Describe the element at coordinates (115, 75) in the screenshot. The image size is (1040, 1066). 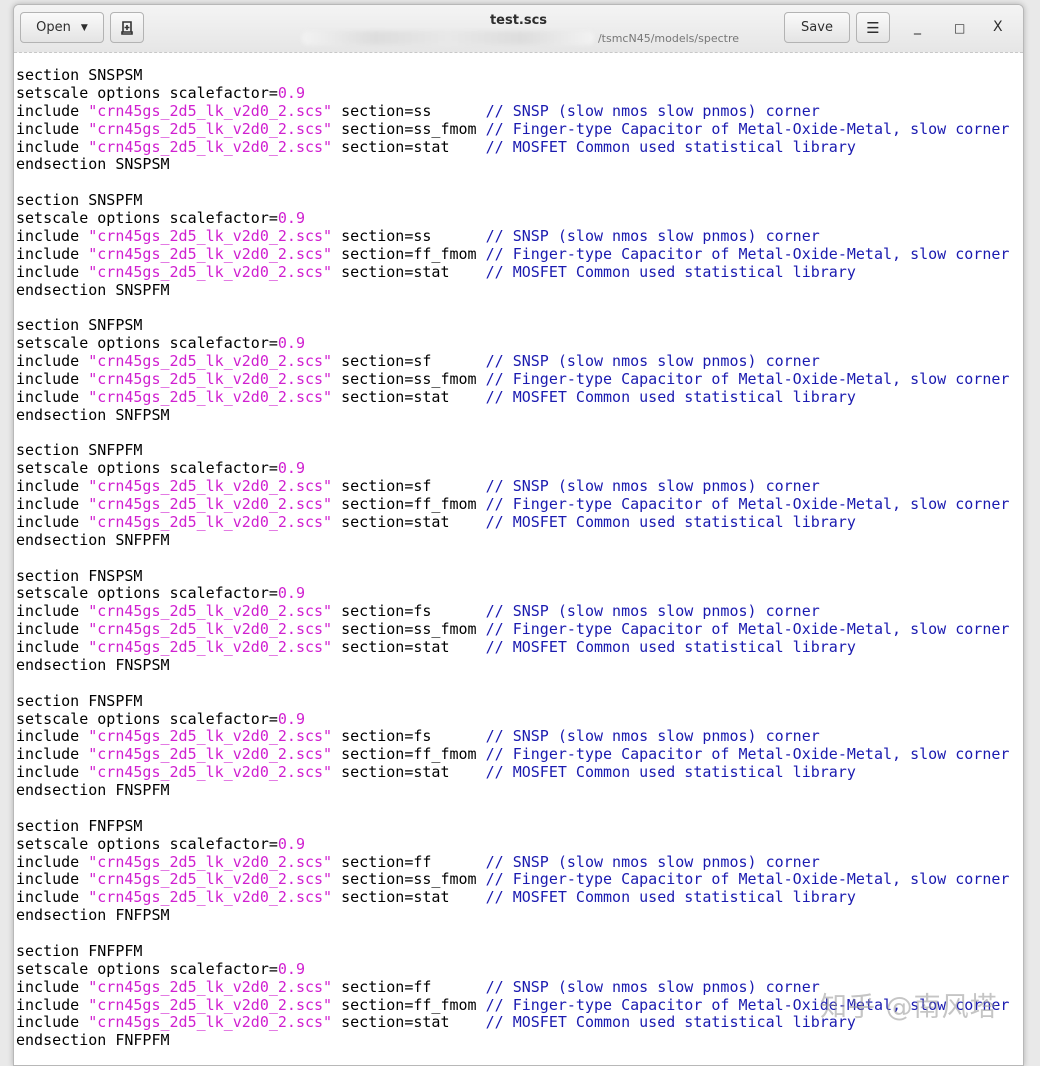
I see `section-name: SNSPSM` at that location.